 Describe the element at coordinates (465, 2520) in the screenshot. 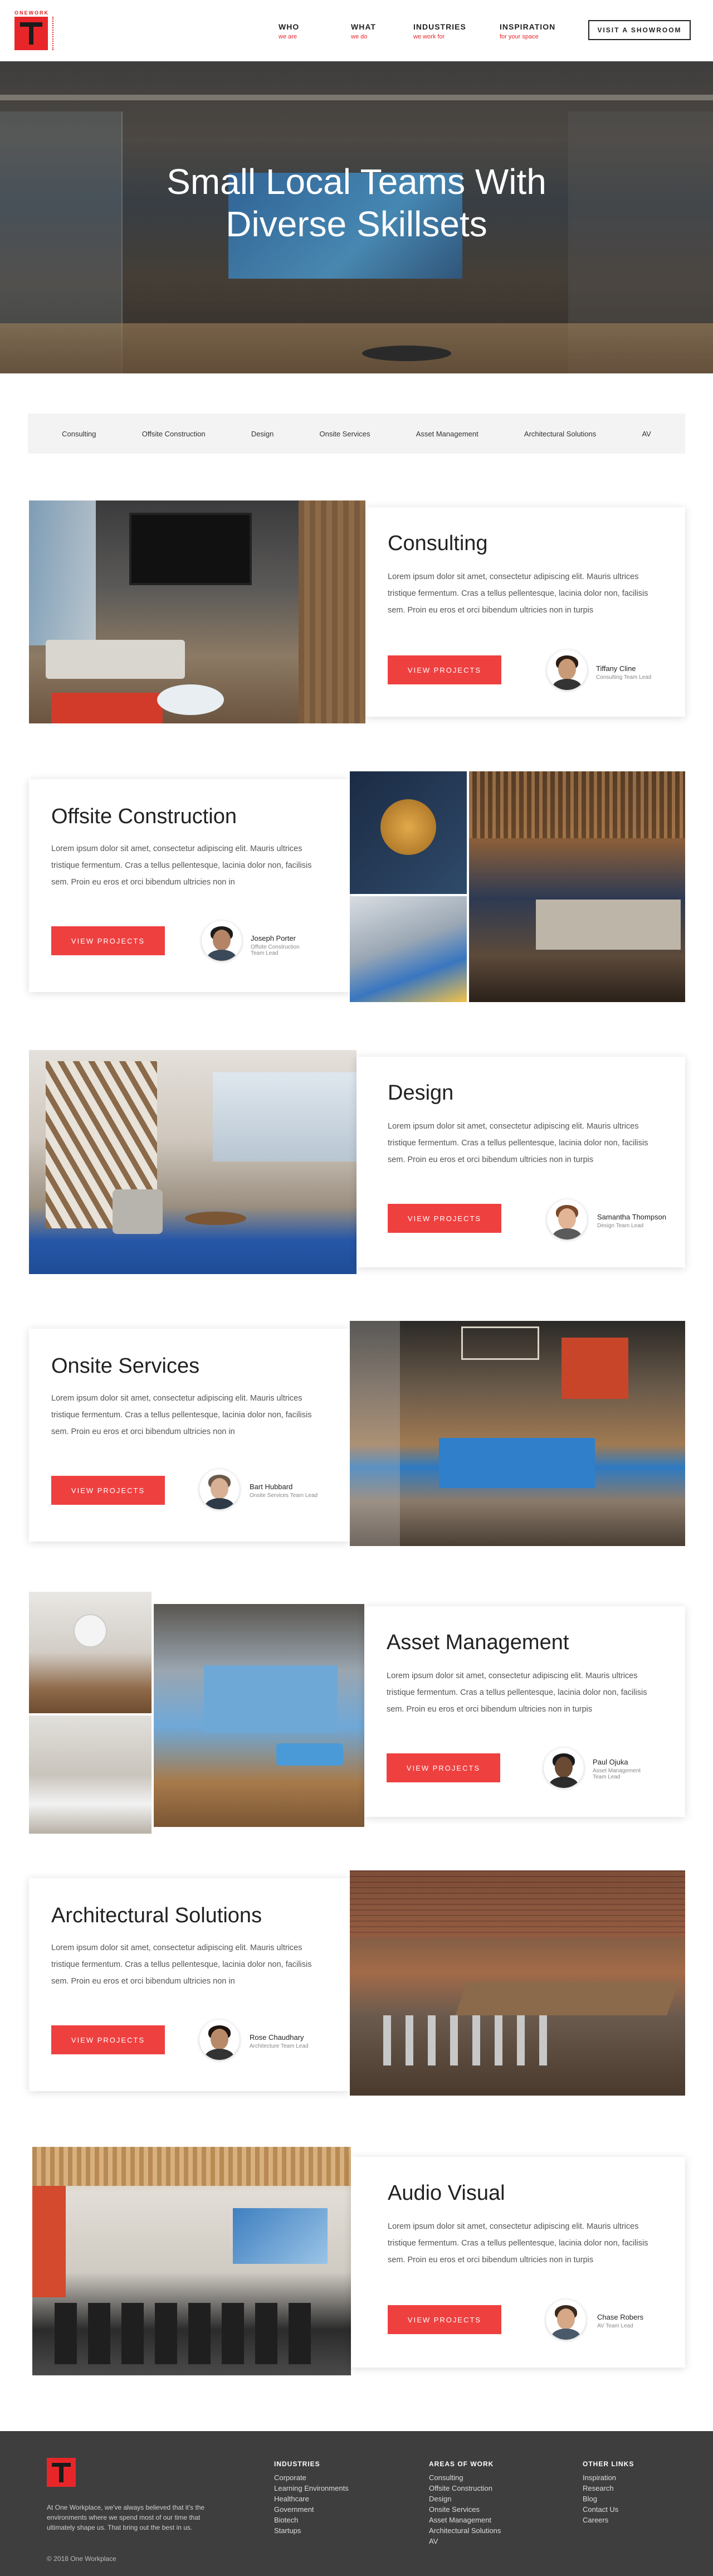

I see `footer-link-asset-management: Asset Management` at that location.